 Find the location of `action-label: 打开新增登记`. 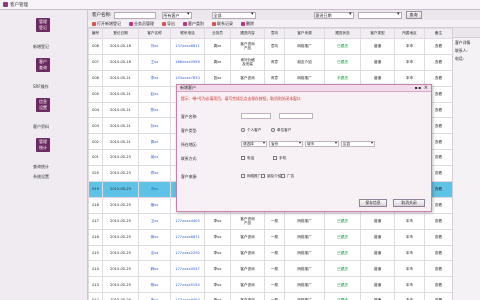

action-label: 打开新增登记 is located at coordinates (109, 23).